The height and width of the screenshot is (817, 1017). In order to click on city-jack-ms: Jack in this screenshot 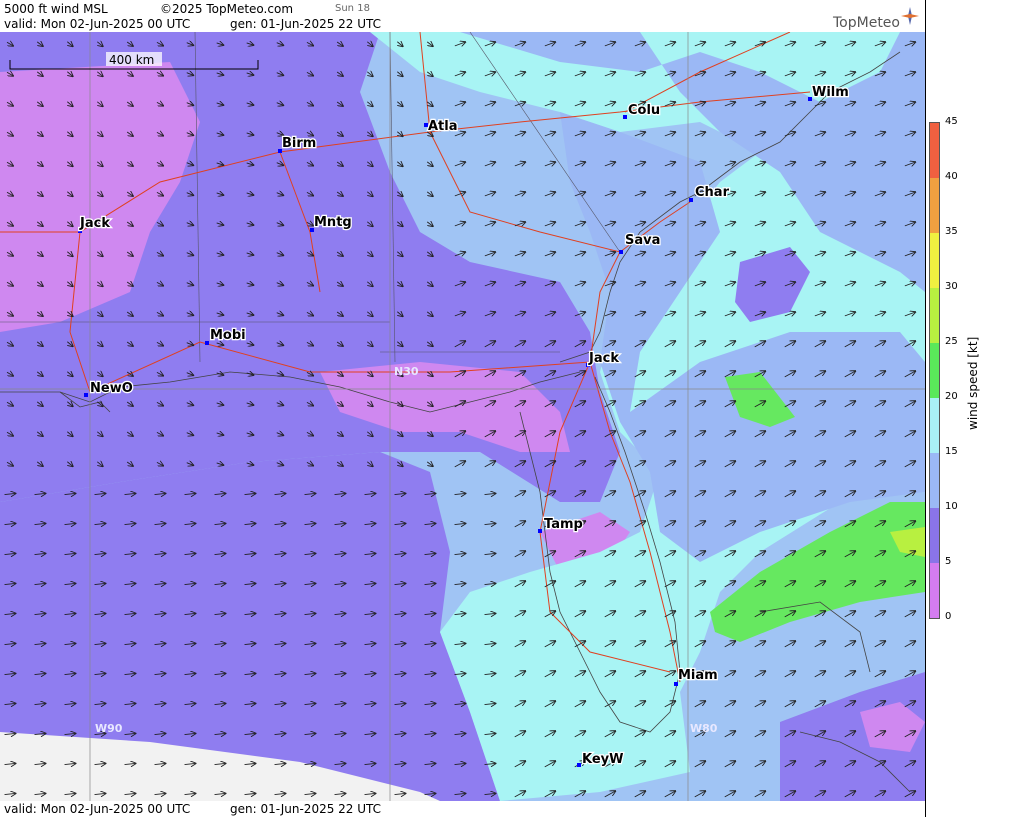, I will do `click(94, 223)`.